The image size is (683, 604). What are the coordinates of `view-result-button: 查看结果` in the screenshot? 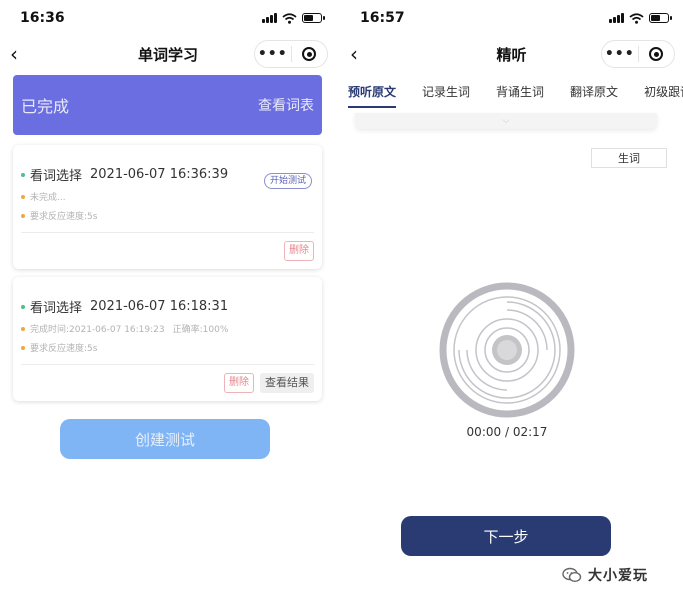 It's located at (287, 383).